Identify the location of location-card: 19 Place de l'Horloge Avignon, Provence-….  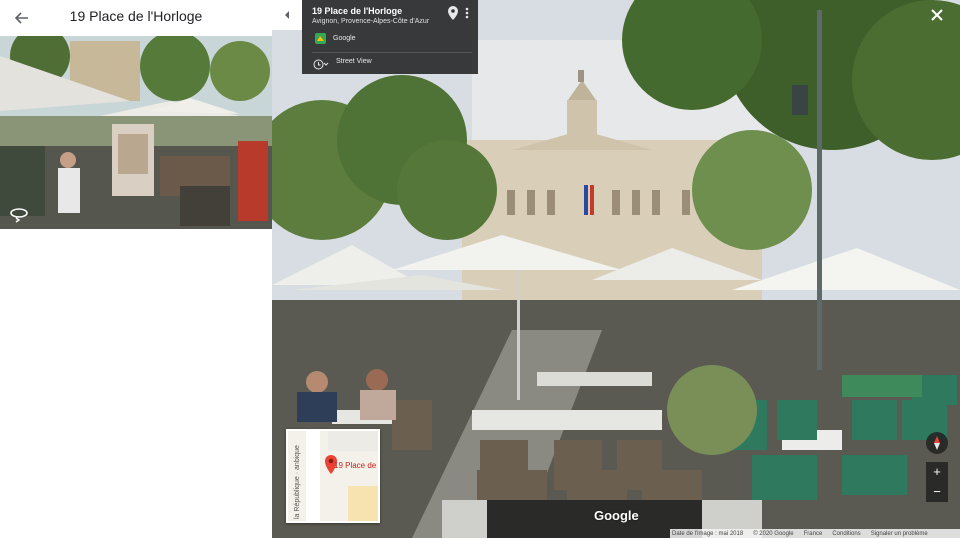
(390, 37).